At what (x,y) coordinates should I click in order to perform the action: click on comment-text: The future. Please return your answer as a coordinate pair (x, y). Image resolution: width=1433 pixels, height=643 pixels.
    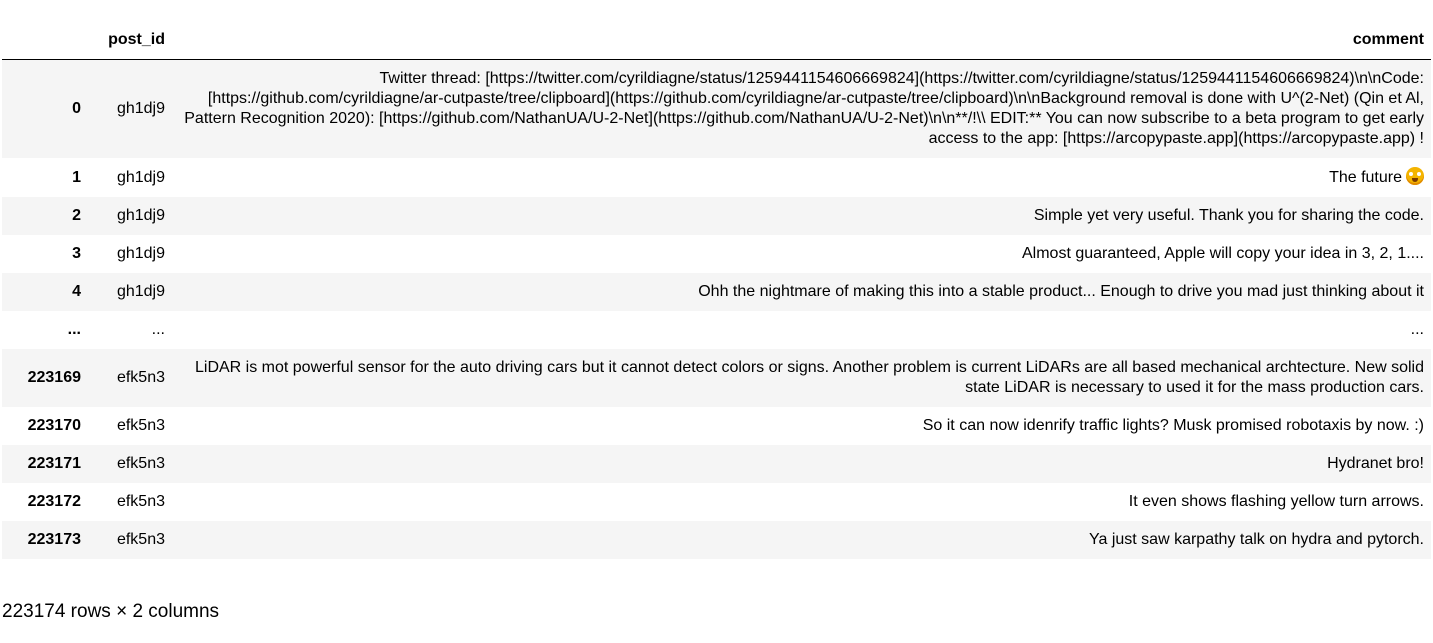
    Looking at the image, I should click on (1365, 177).